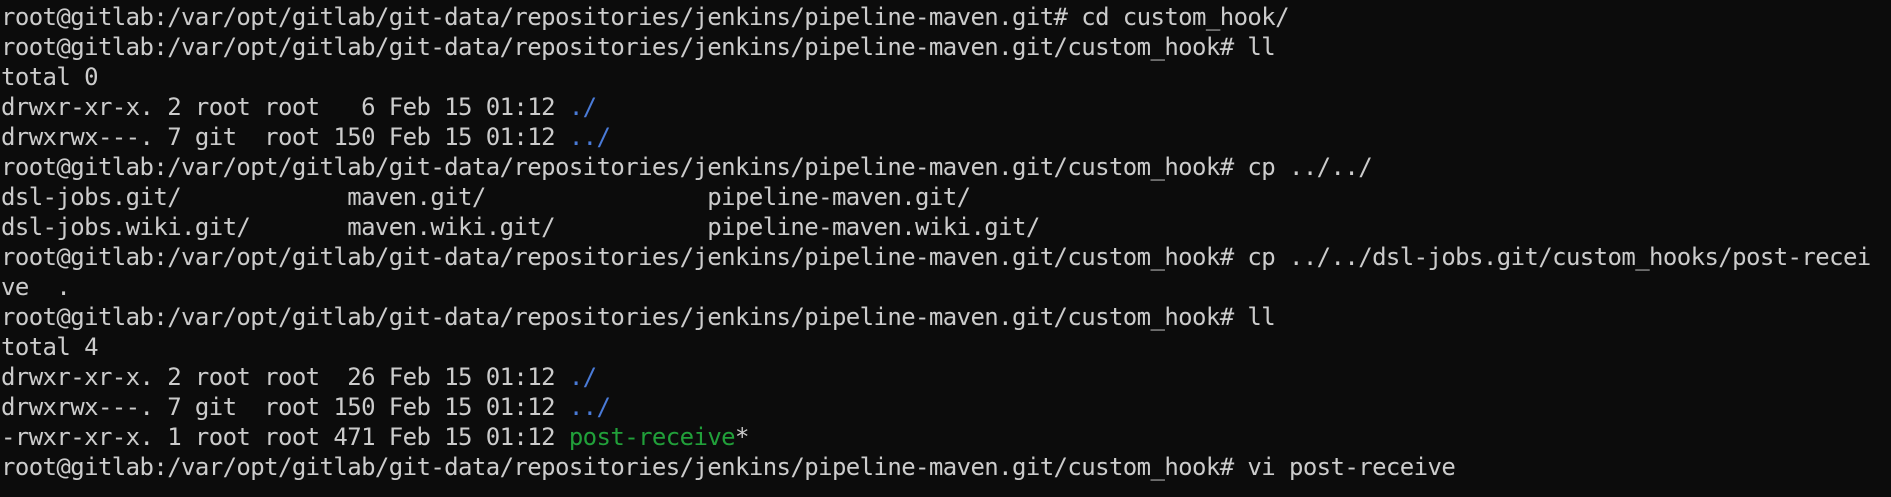 The image size is (1891, 497). What do you see at coordinates (285, 437) in the screenshot?
I see `terminal-text: -rwxr-xr-x. 1 root root 471 Feb 15 01:12` at bounding box center [285, 437].